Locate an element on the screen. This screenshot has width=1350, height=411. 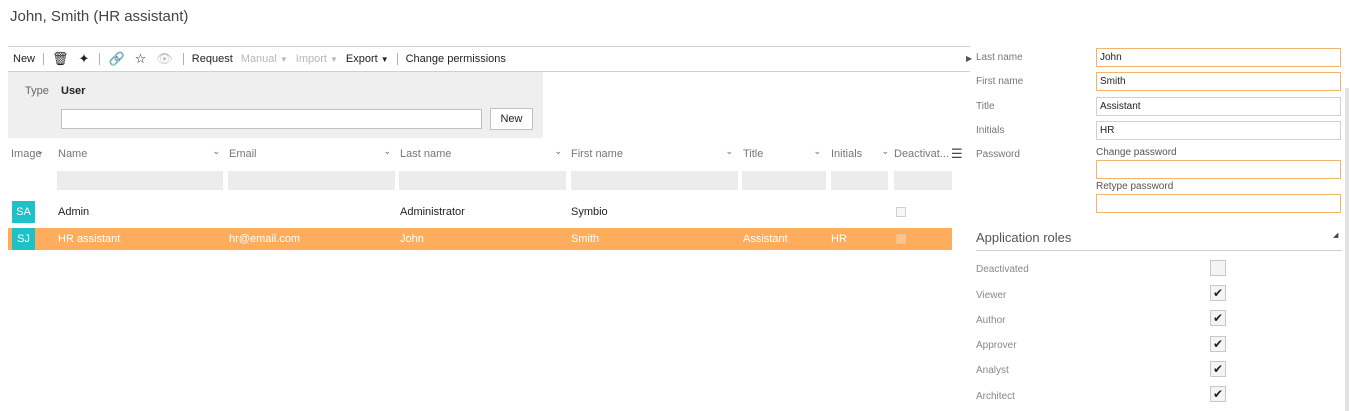
last-name-field: John is located at coordinates (1218, 57).